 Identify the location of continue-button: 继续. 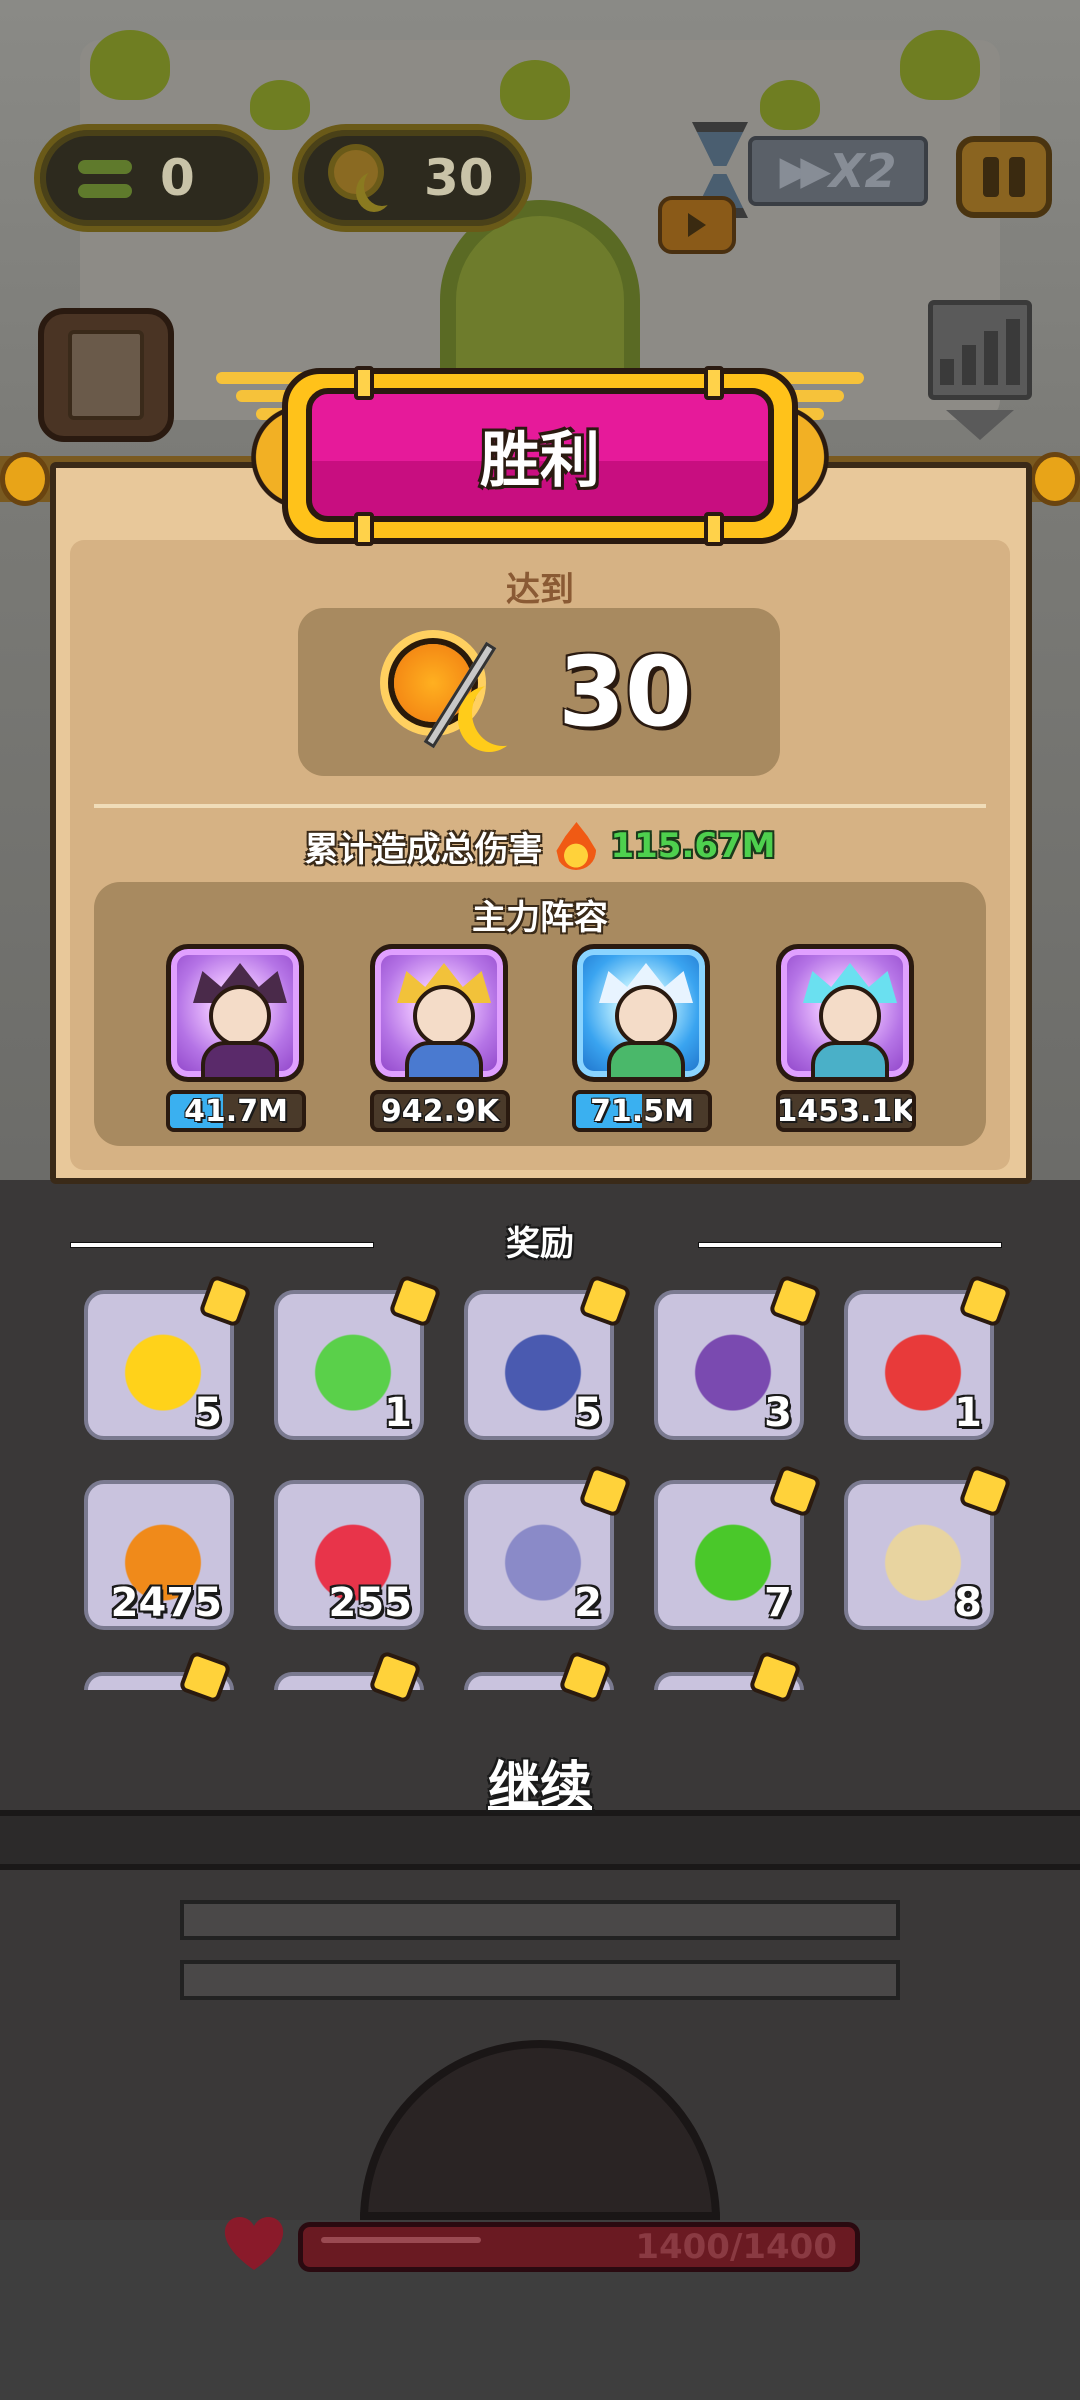
(540, 1780).